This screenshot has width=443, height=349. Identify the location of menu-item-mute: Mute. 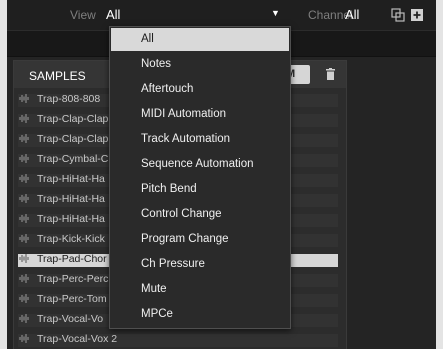
(200, 289).